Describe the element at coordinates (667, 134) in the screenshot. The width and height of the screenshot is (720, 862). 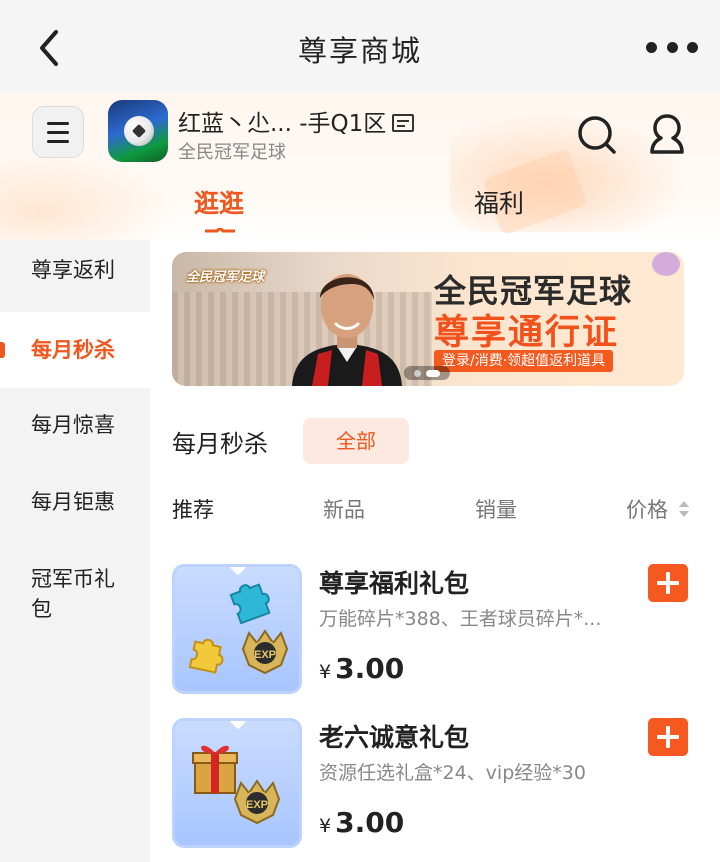
I see `user-profile-icon` at that location.